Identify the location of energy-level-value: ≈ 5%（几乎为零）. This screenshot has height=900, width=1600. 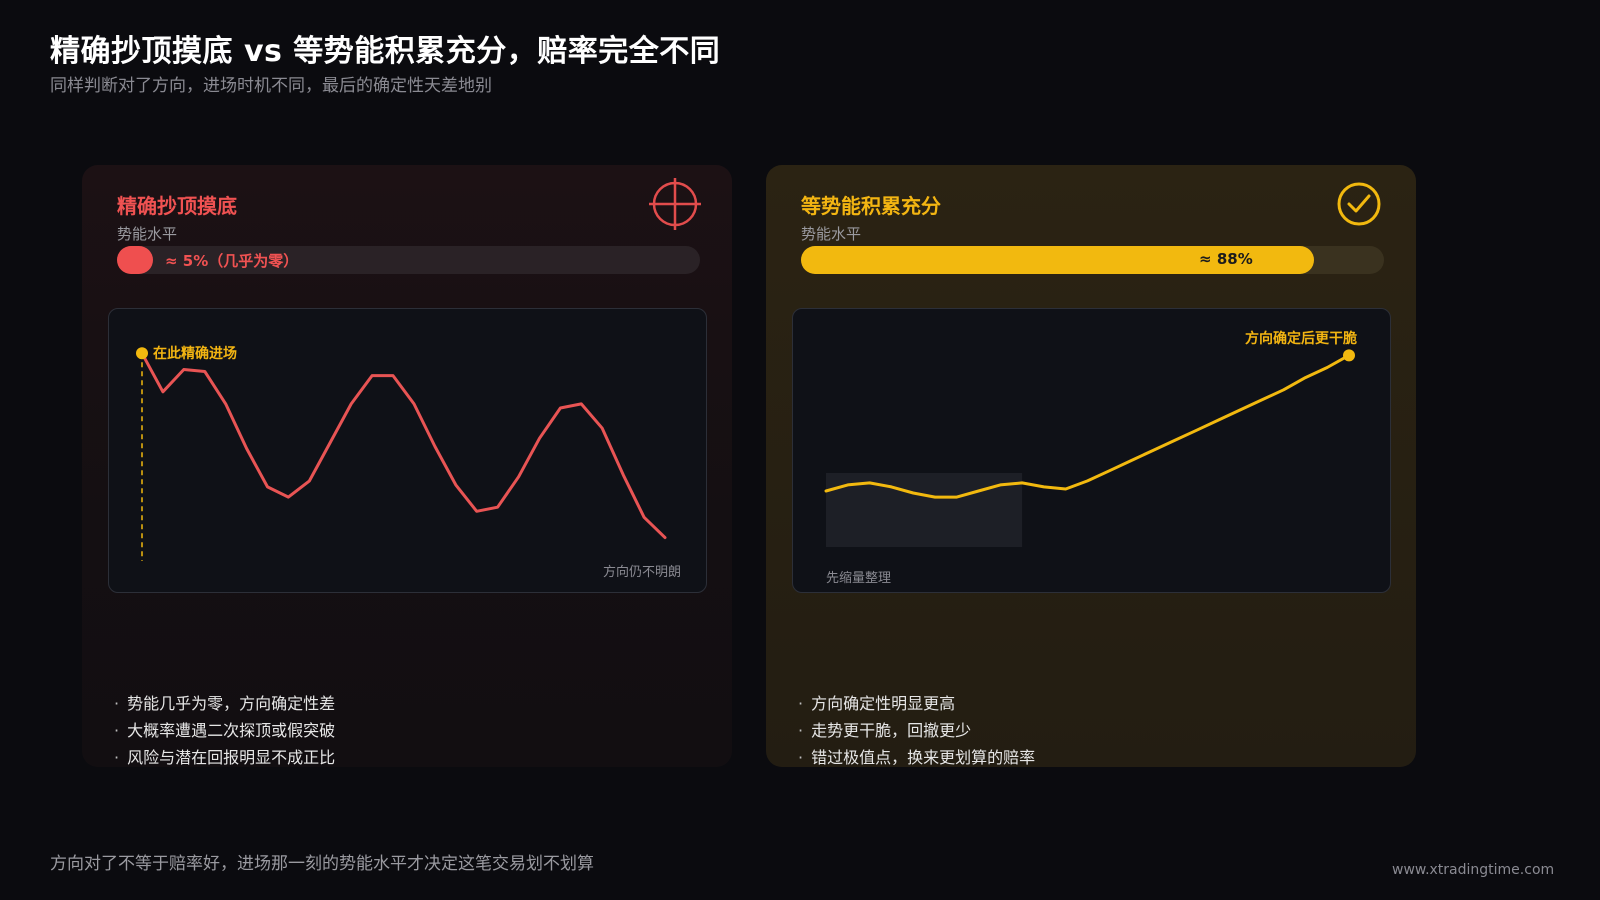
(232, 261).